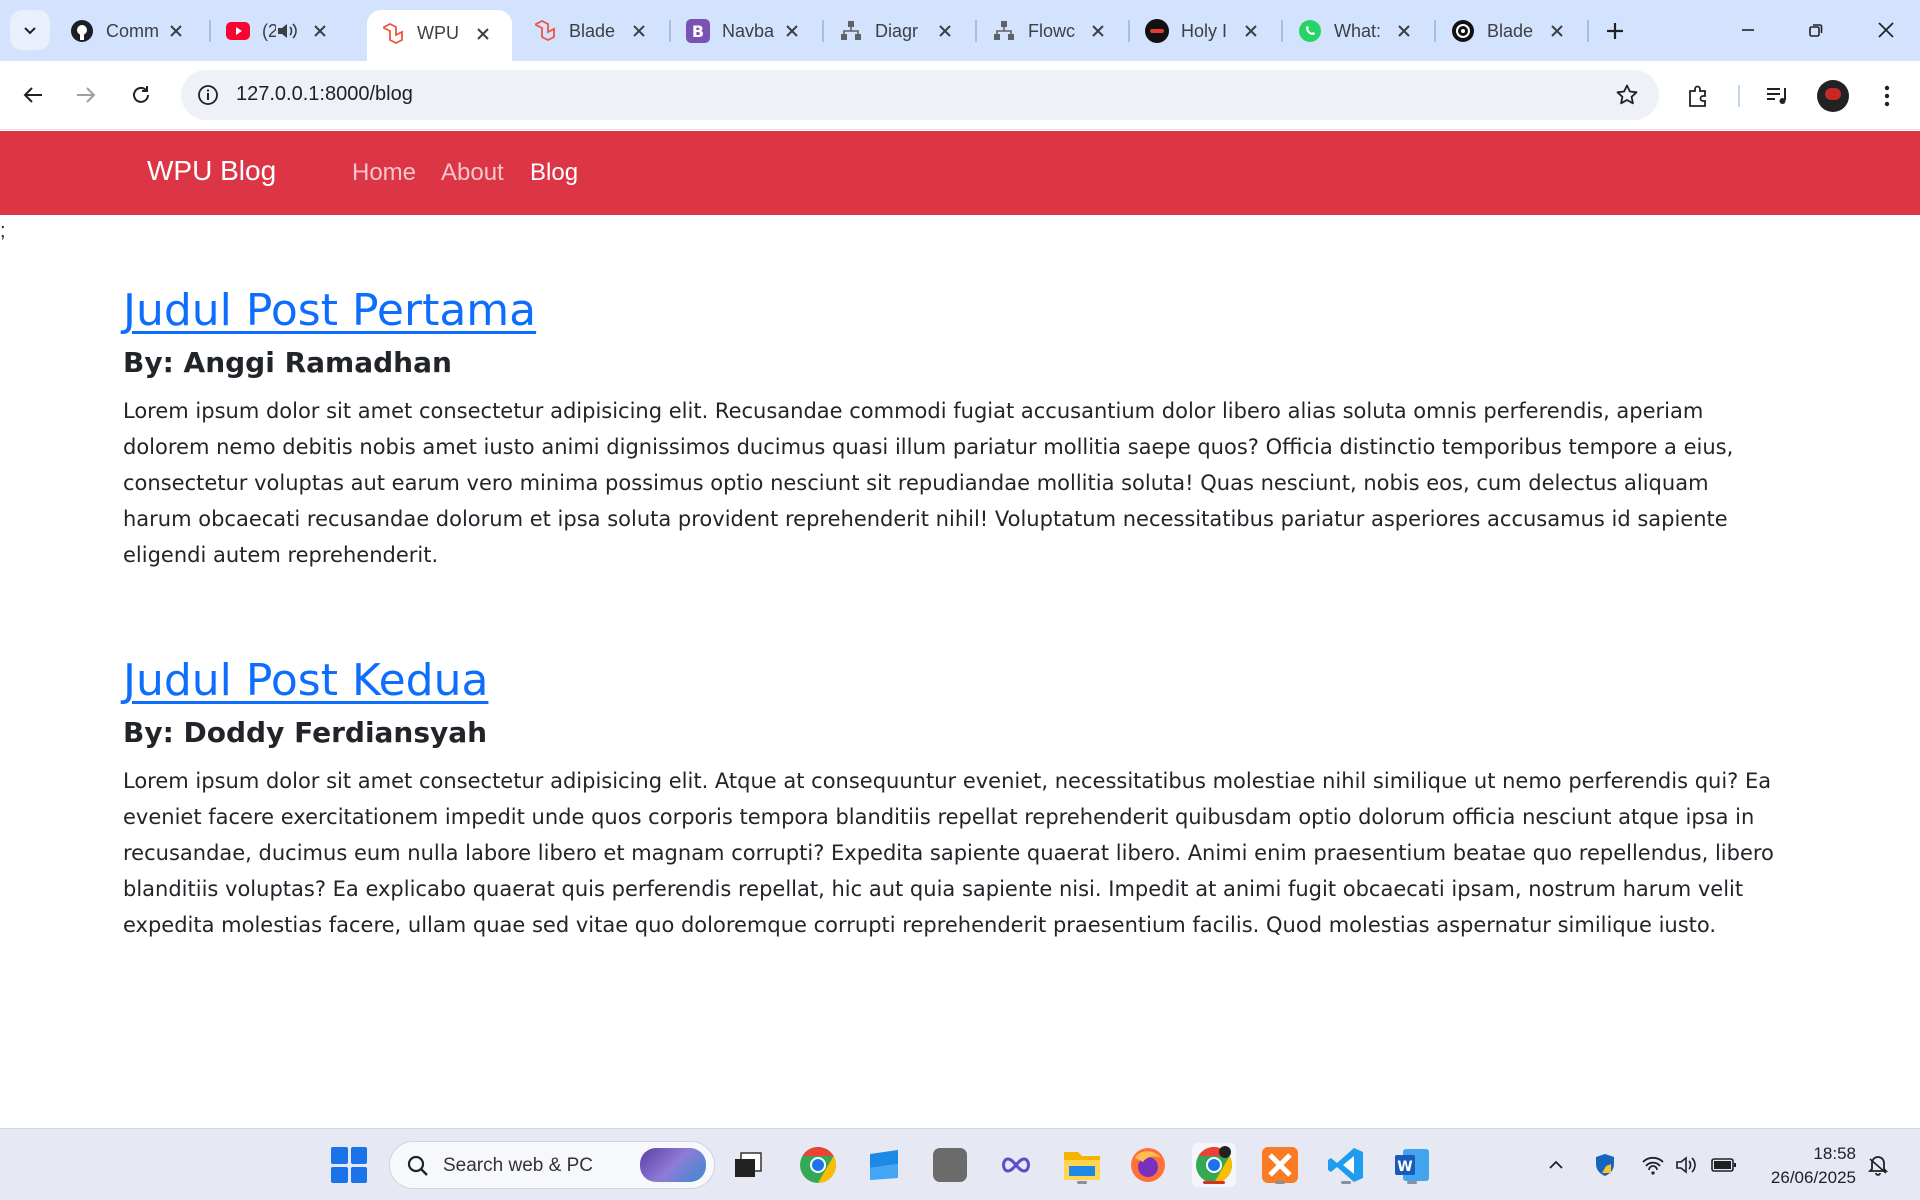 The height and width of the screenshot is (1200, 1920). I want to click on xampp-icon, so click(1280, 1165).